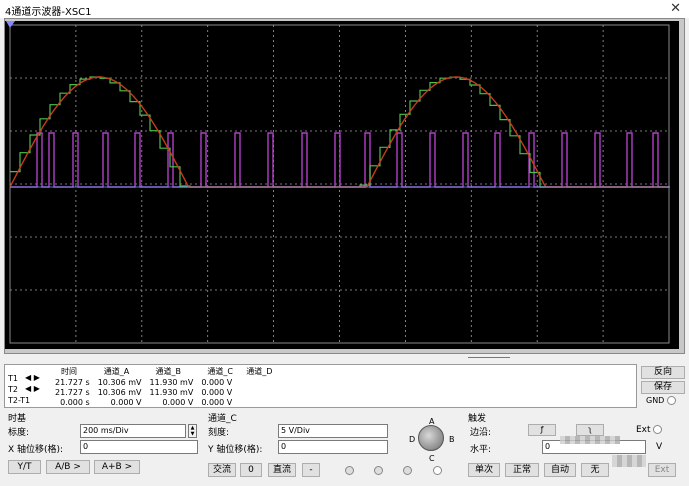 This screenshot has width=689, height=486. Describe the element at coordinates (481, 450) in the screenshot. I see `level-label: 水平:` at that location.